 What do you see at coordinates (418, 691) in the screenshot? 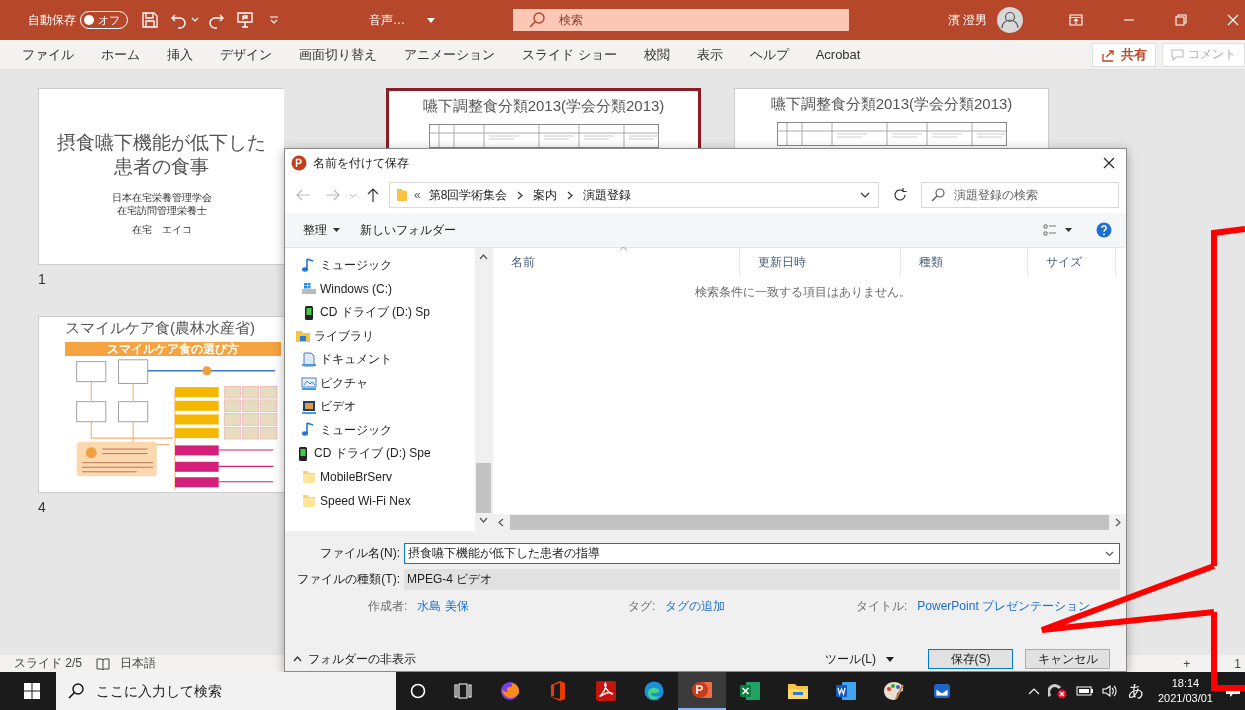
I see `cortana-icon` at bounding box center [418, 691].